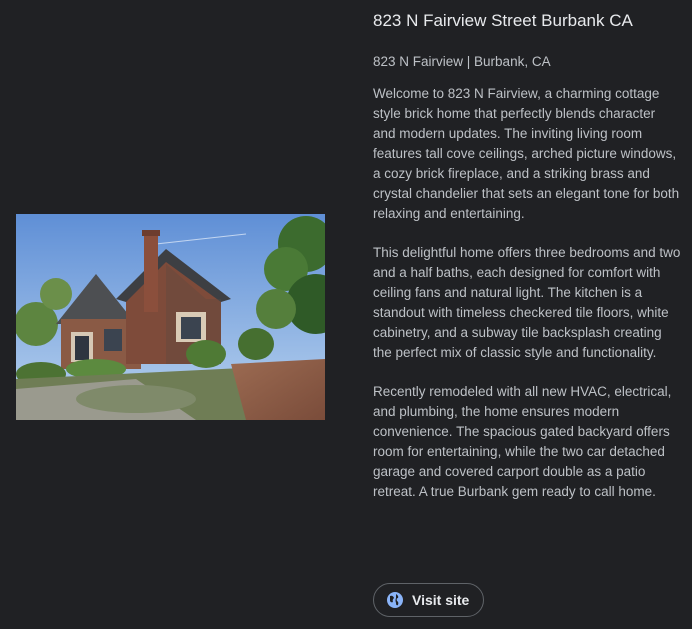  I want to click on listing-title: 823 N Fairview Street Burbank CA, so click(527, 21).